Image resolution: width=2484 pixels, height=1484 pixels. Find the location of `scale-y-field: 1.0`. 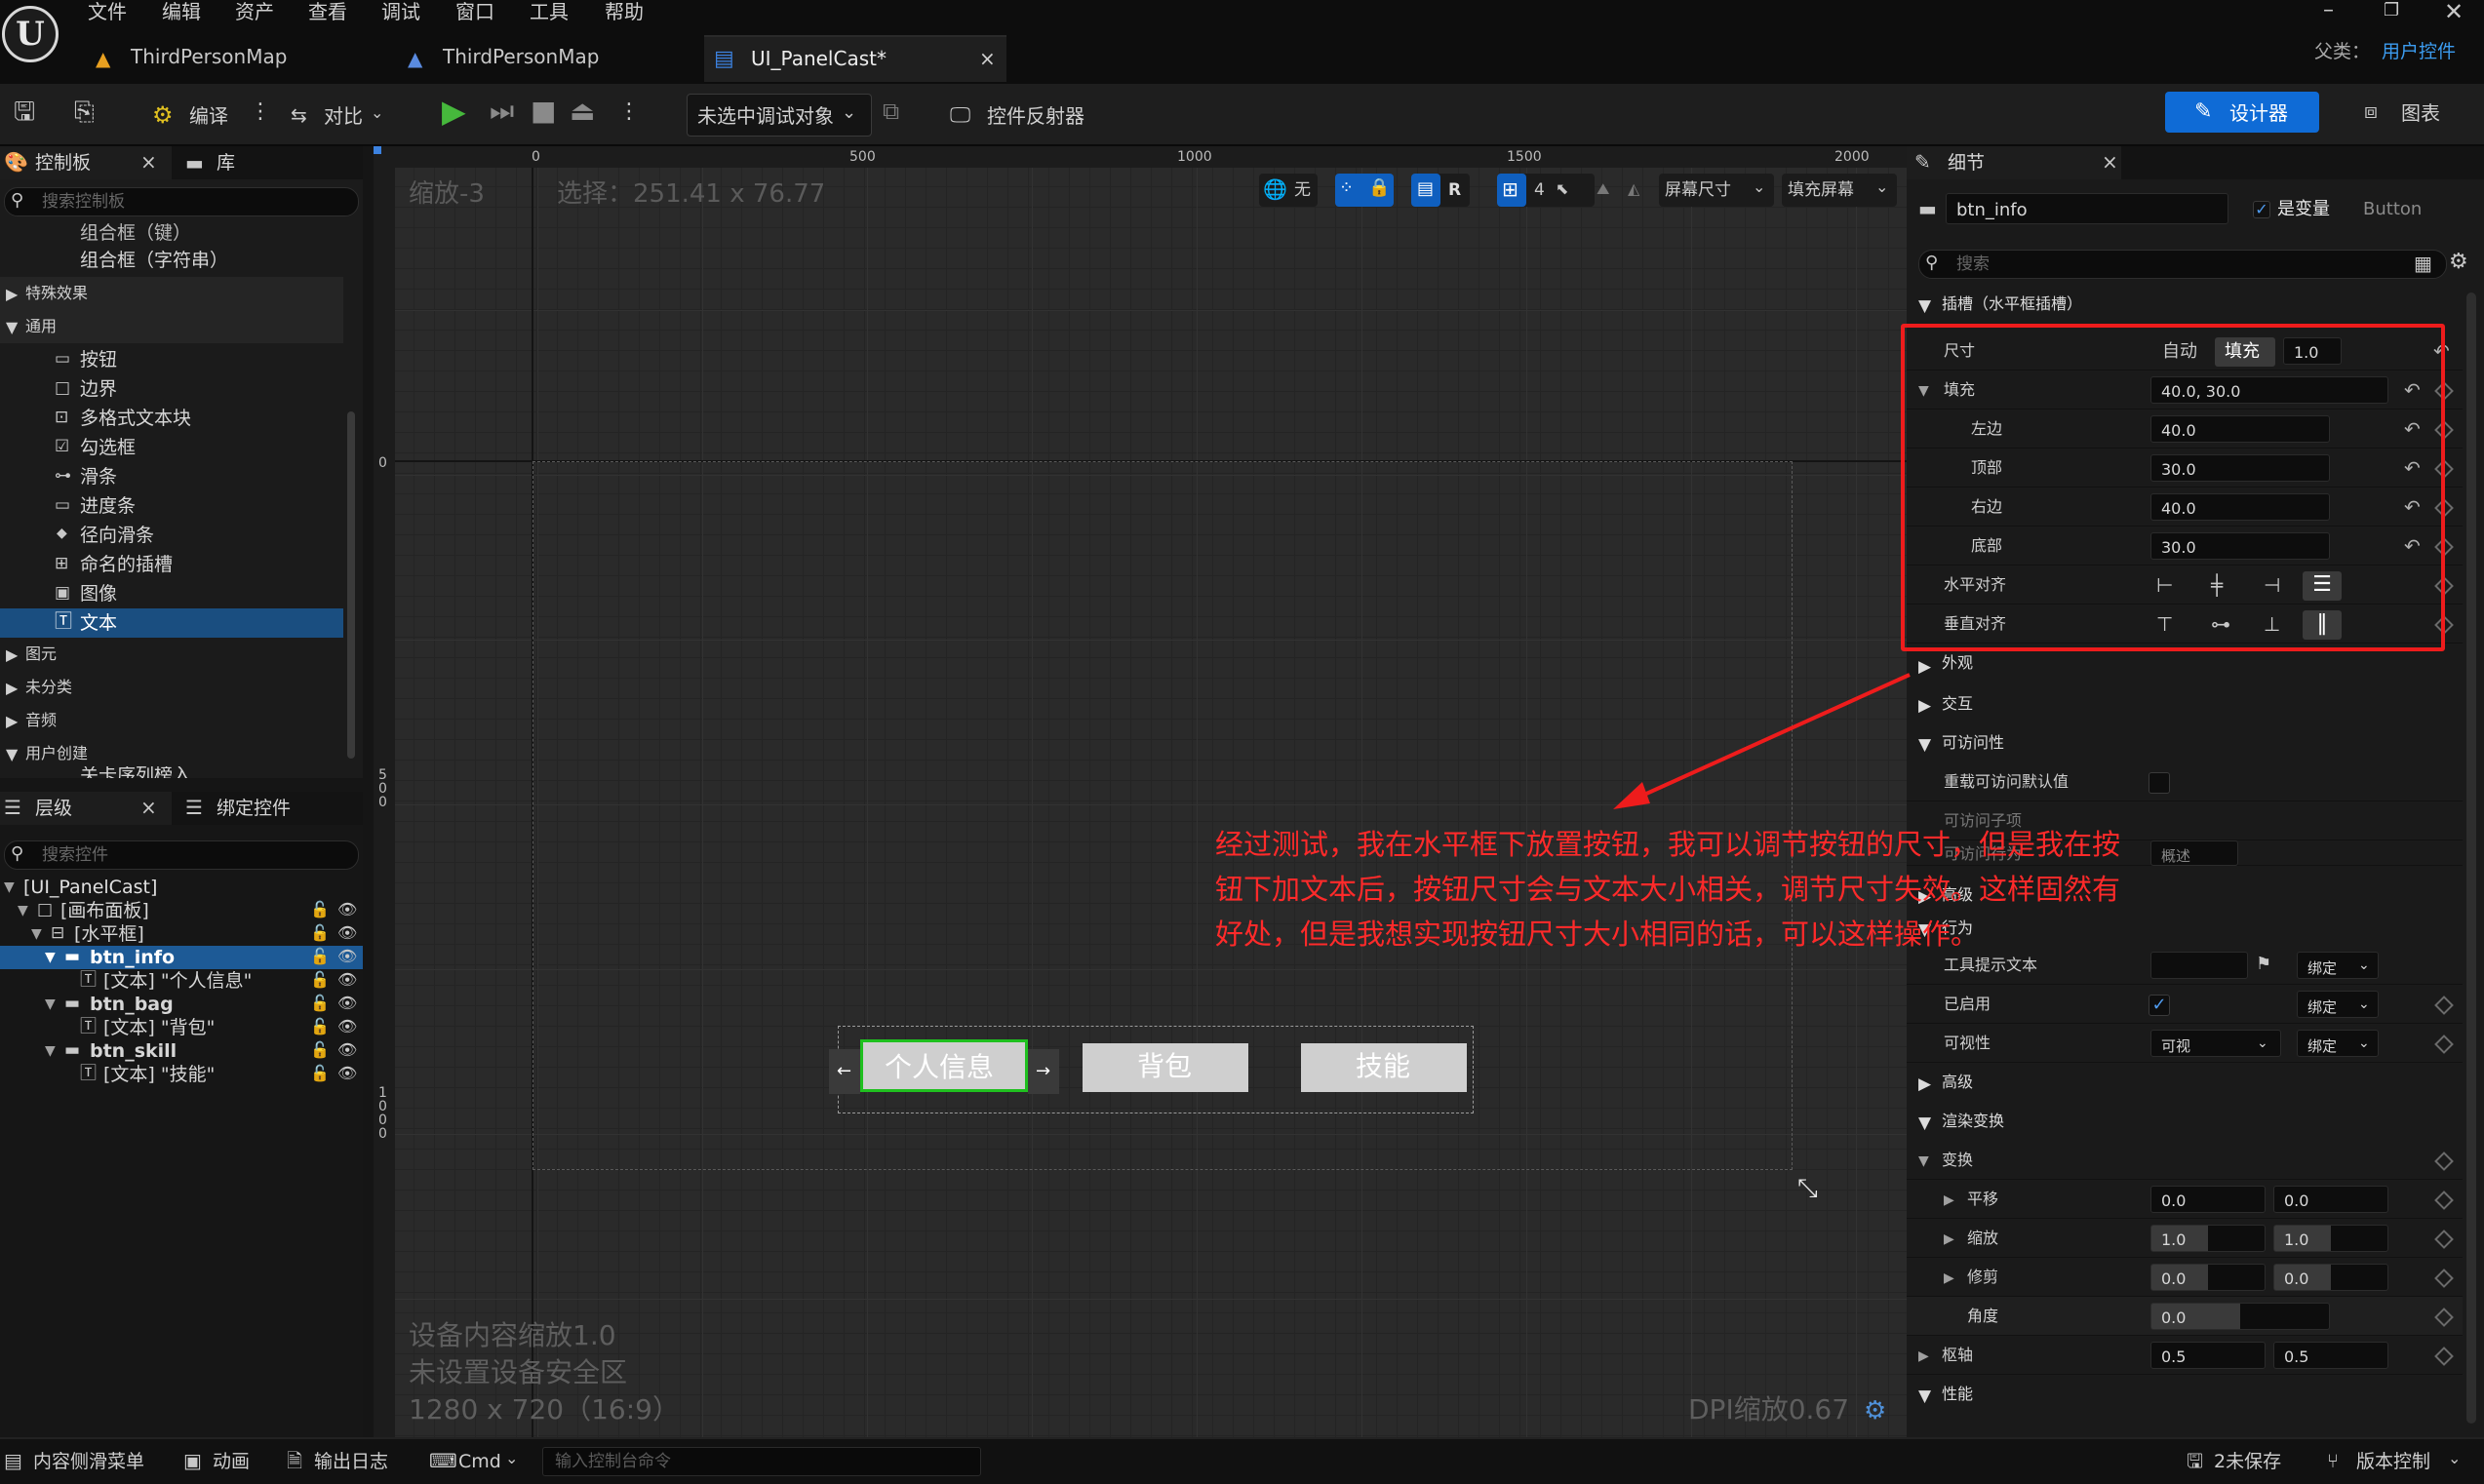

scale-y-field: 1.0 is located at coordinates (2330, 1238).